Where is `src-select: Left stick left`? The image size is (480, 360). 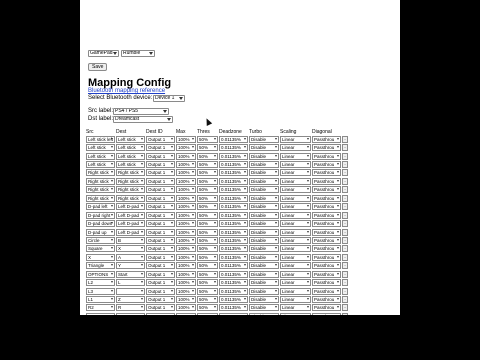 src-select: Left stick left is located at coordinates (100, 139).